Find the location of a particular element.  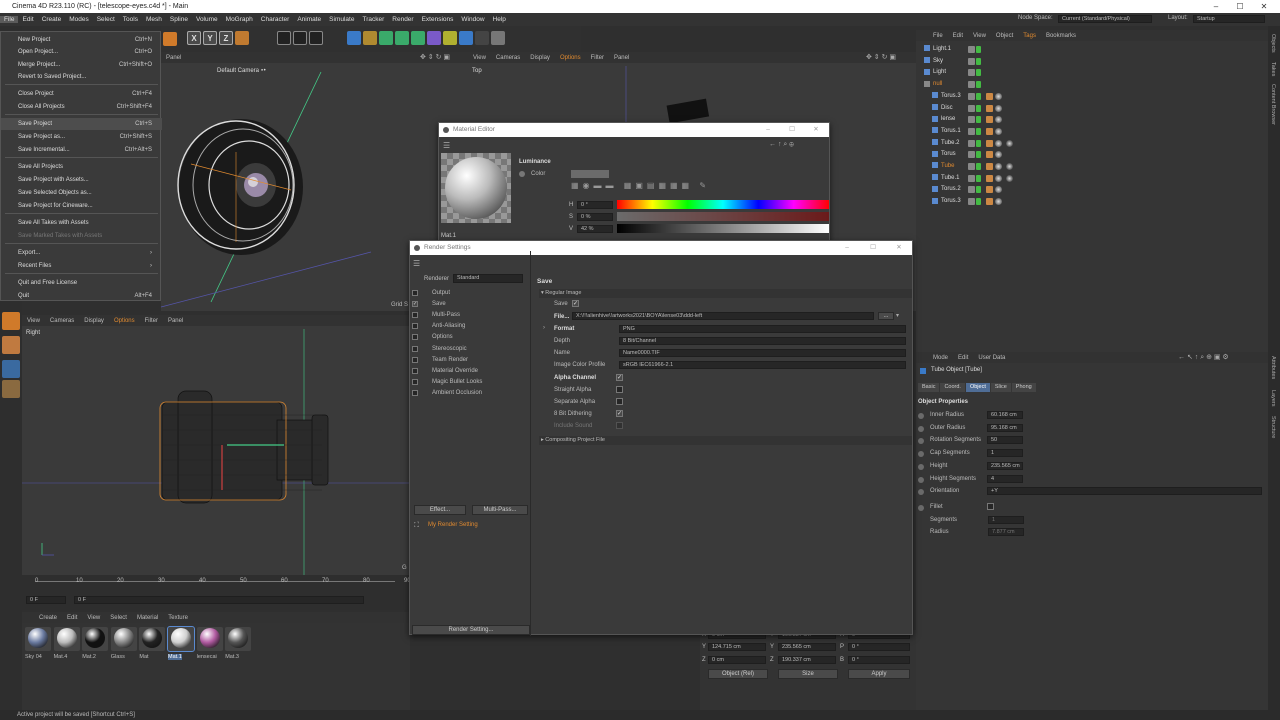

material-menu-texture: Texture is located at coordinates (178, 618).